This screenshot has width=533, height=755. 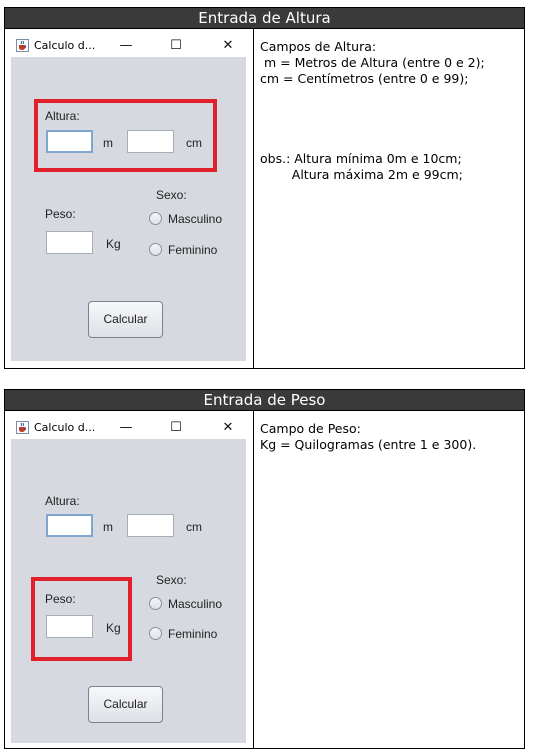 I want to click on altura-cm-input, so click(x=150, y=525).